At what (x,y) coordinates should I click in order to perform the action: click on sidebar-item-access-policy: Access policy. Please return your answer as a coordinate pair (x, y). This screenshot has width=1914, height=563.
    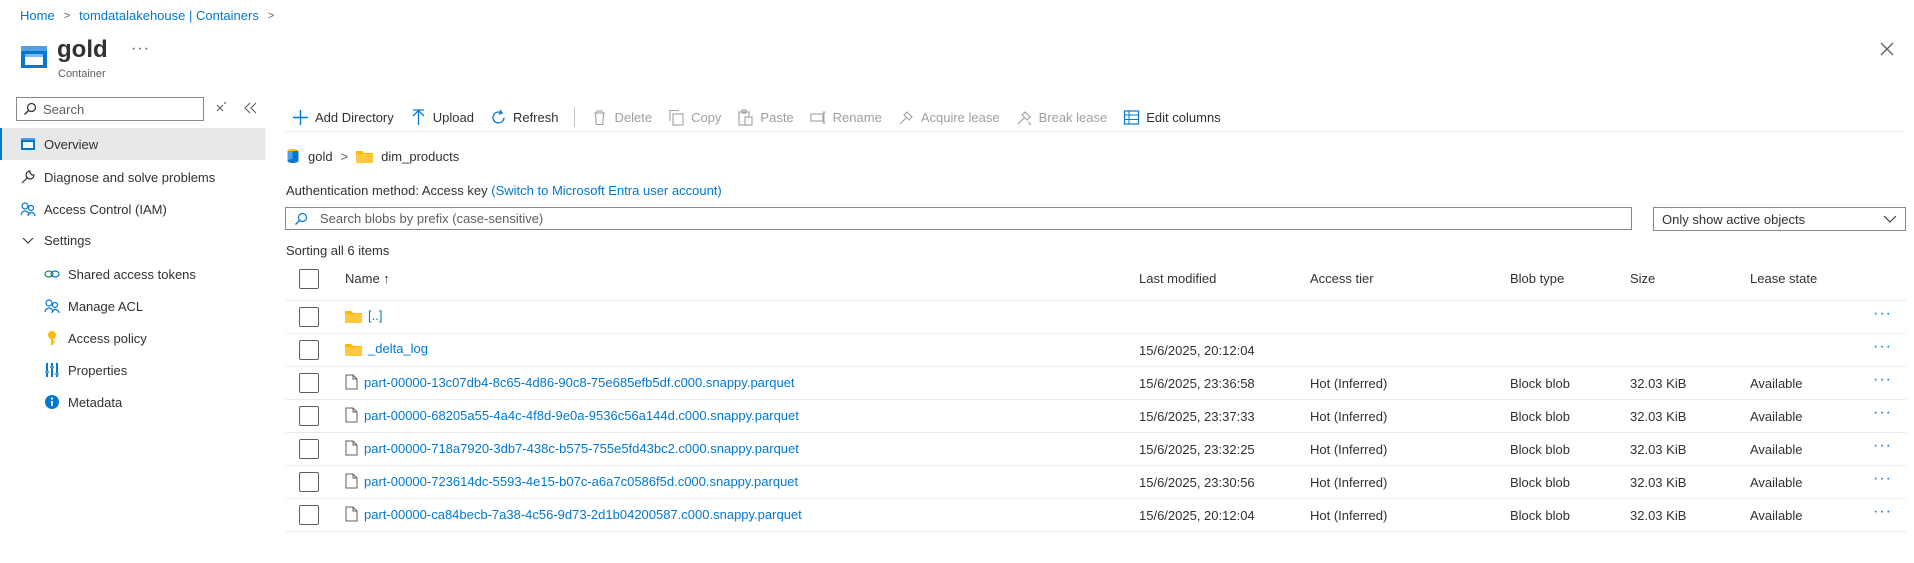
    Looking at the image, I should click on (132, 338).